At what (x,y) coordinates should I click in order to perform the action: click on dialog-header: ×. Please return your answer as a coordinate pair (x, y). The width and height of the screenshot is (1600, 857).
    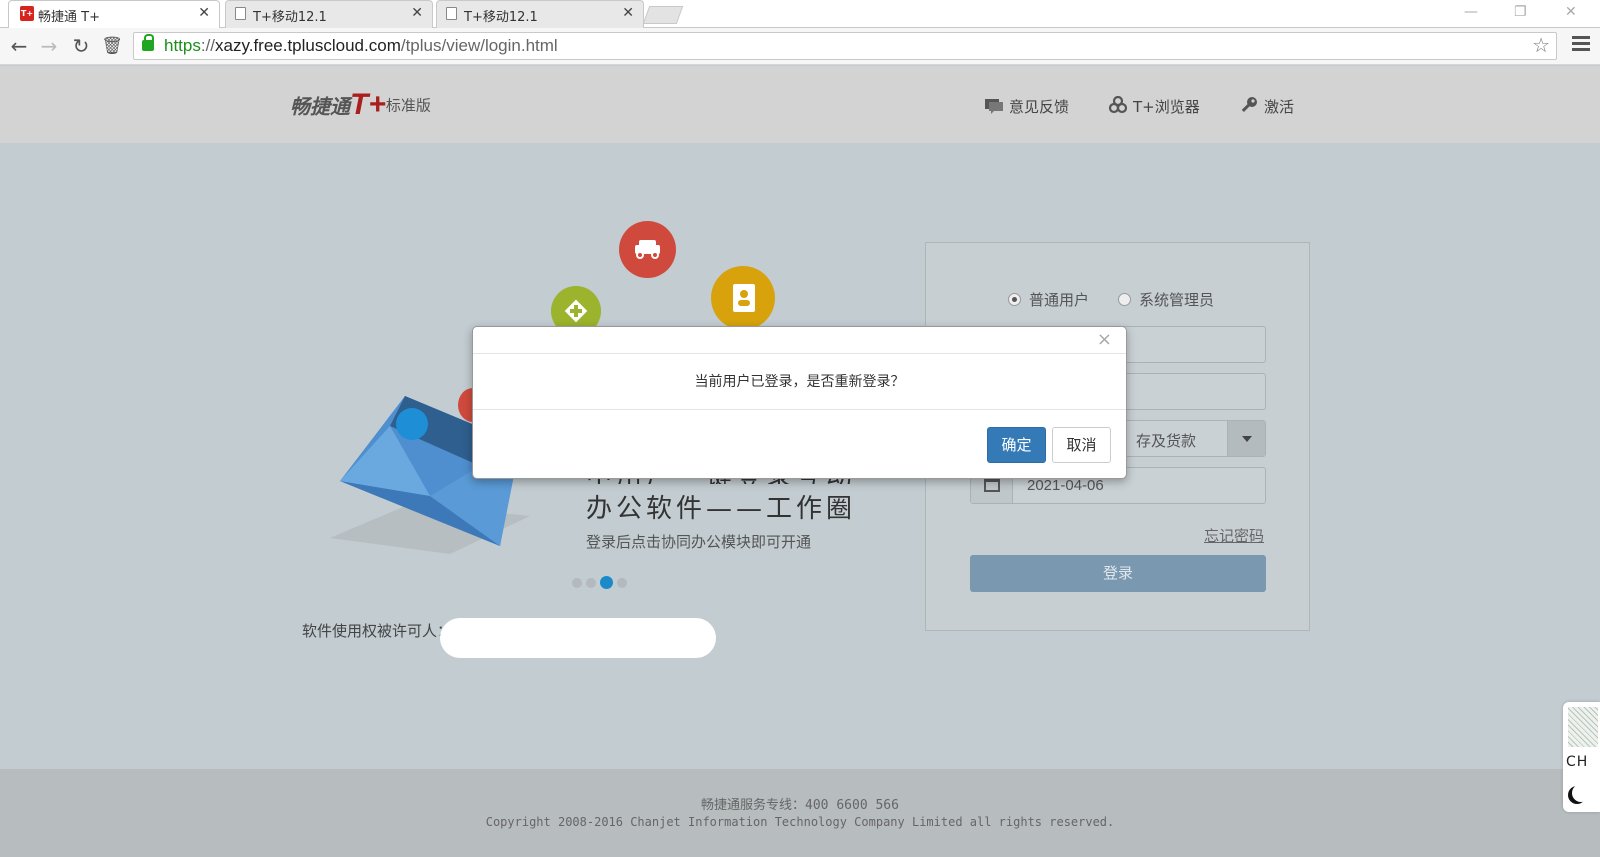
    Looking at the image, I should click on (799, 340).